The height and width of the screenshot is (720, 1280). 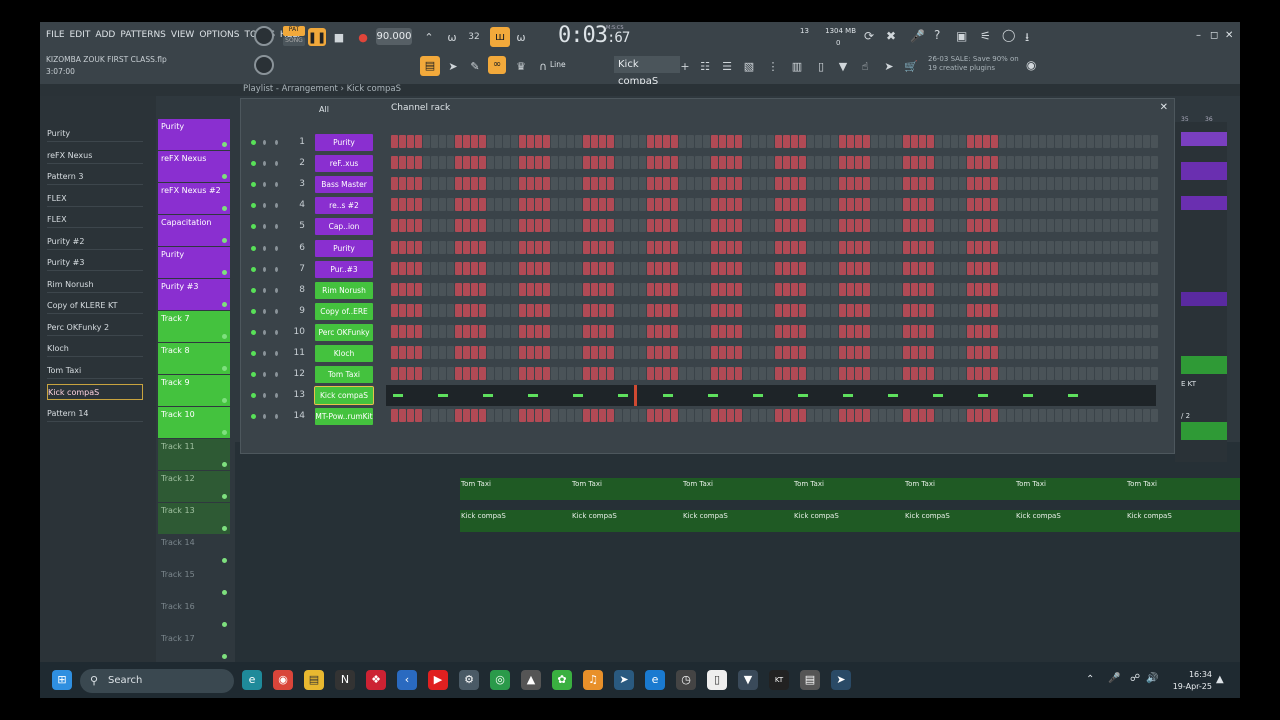 I want to click on browser-item: FLEX, so click(x=95, y=220).